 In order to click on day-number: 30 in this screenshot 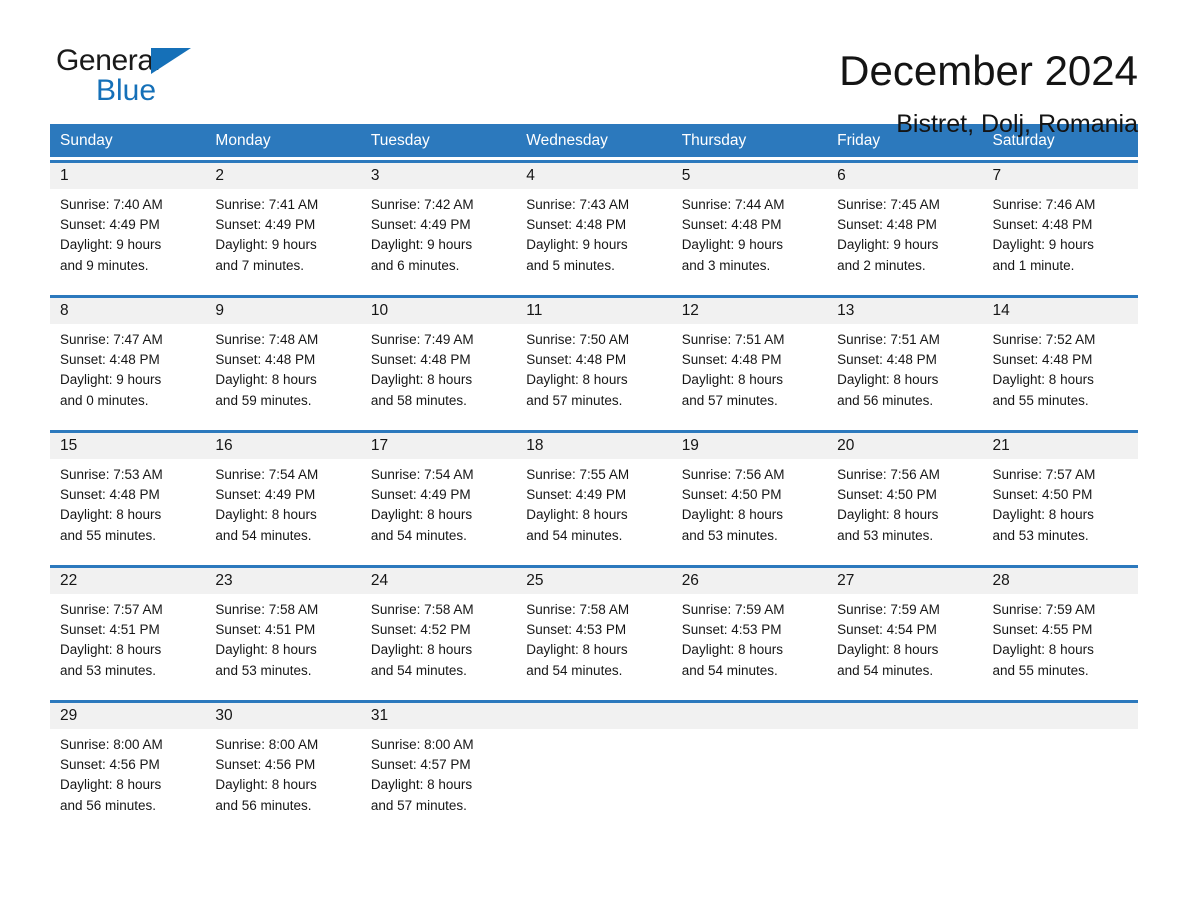, I will do `click(282, 716)`.